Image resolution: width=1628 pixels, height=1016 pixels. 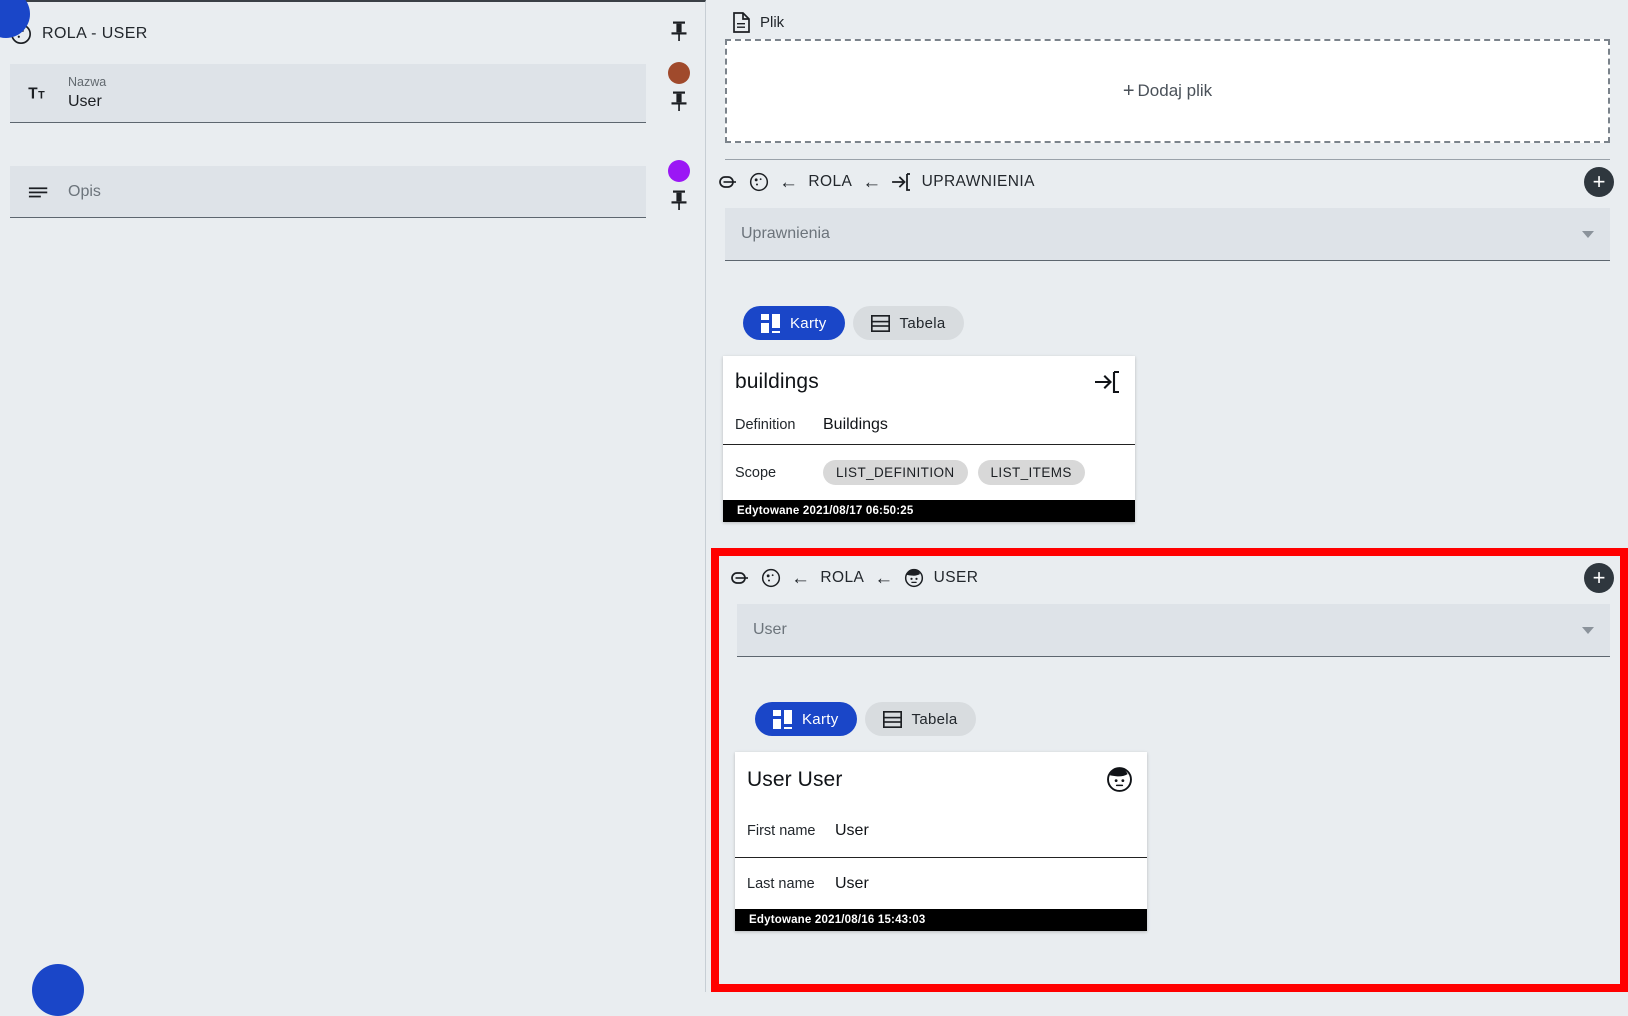 I want to click on tab-tabela-user: Tabela, so click(x=920, y=719).